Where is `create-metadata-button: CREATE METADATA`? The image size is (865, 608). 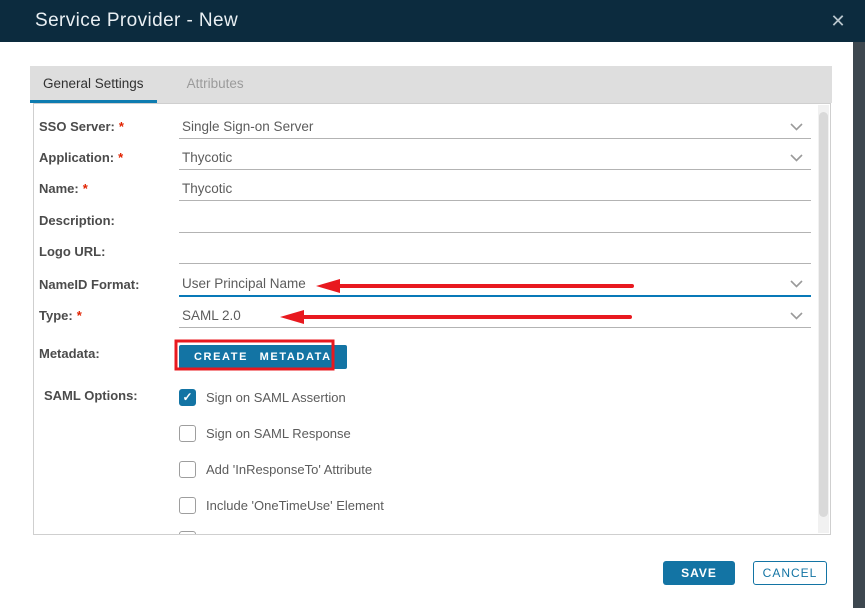
create-metadata-button: CREATE METADATA is located at coordinates (263, 357).